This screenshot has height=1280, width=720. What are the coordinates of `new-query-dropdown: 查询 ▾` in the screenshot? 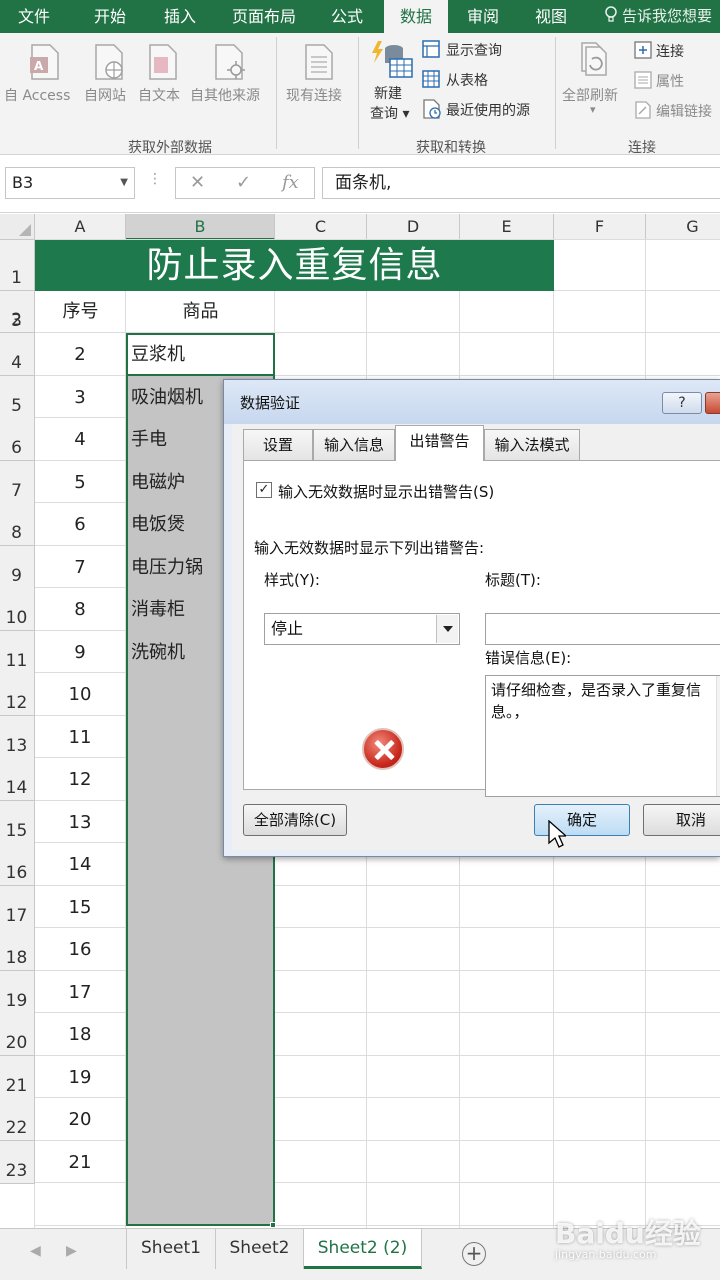 It's located at (389, 113).